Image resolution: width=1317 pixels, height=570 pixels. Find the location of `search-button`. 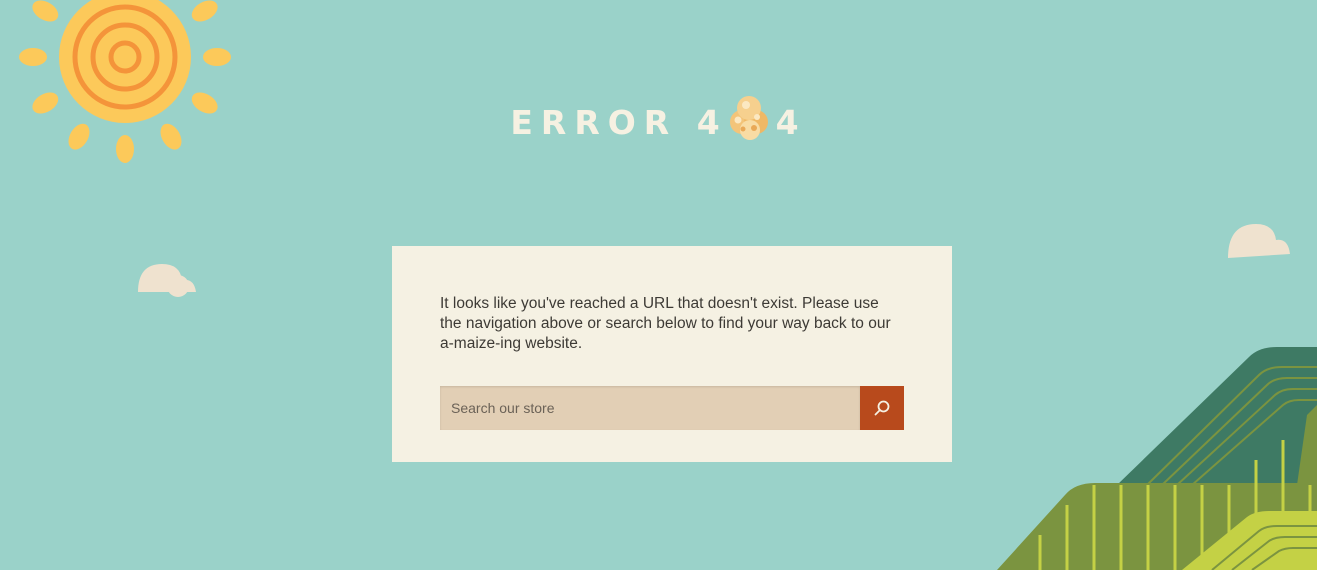

search-button is located at coordinates (882, 408).